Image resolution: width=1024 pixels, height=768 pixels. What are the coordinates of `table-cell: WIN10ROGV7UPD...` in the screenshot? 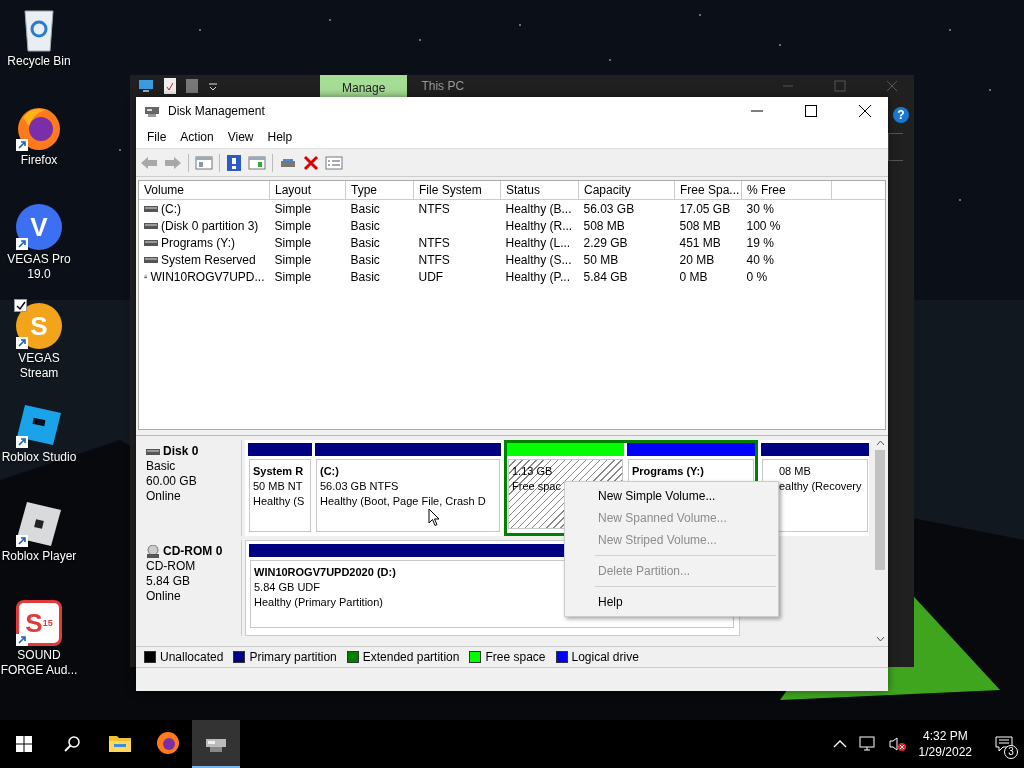 It's located at (207, 276).